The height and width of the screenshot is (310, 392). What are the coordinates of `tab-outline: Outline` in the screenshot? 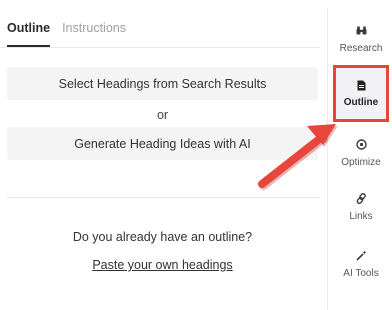 It's located at (29, 34).